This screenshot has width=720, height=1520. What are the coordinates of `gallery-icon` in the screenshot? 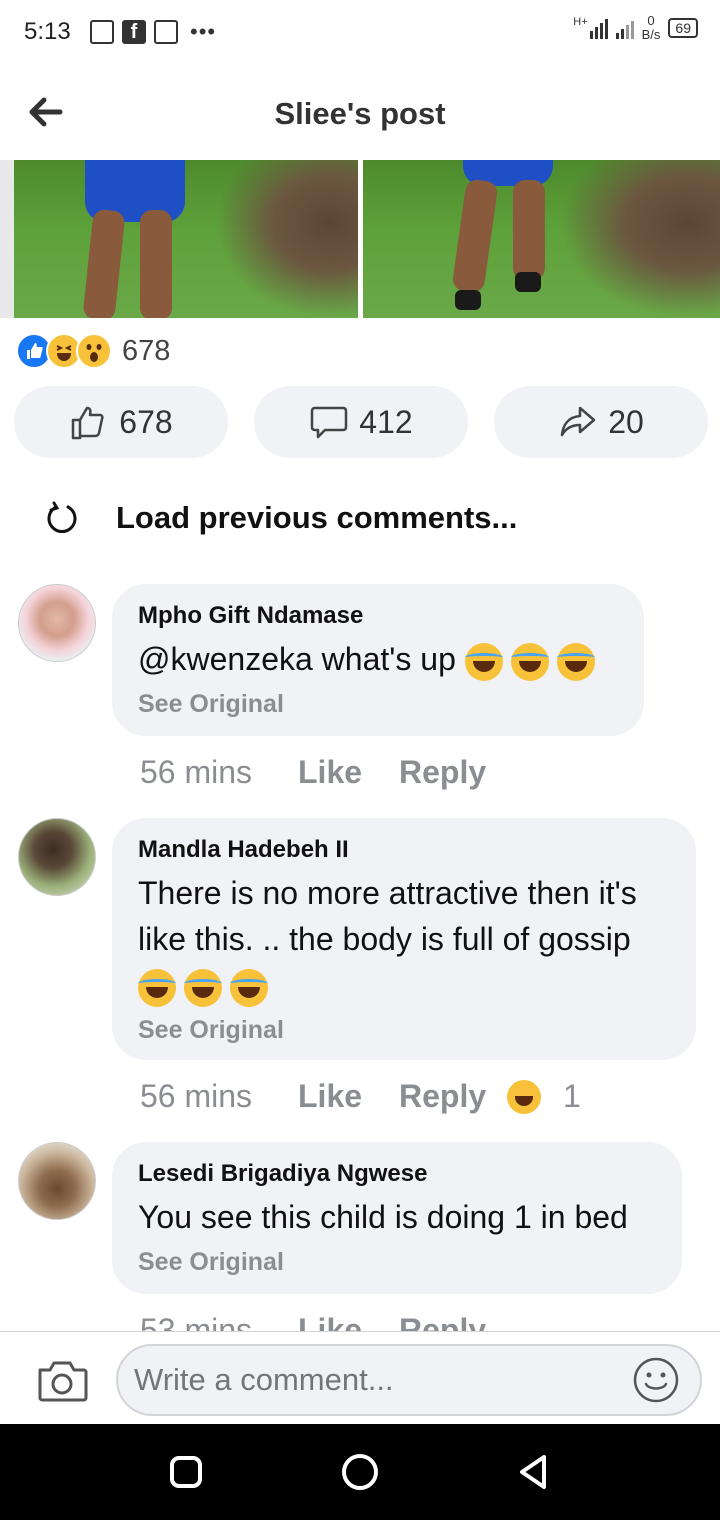 It's located at (166, 32).